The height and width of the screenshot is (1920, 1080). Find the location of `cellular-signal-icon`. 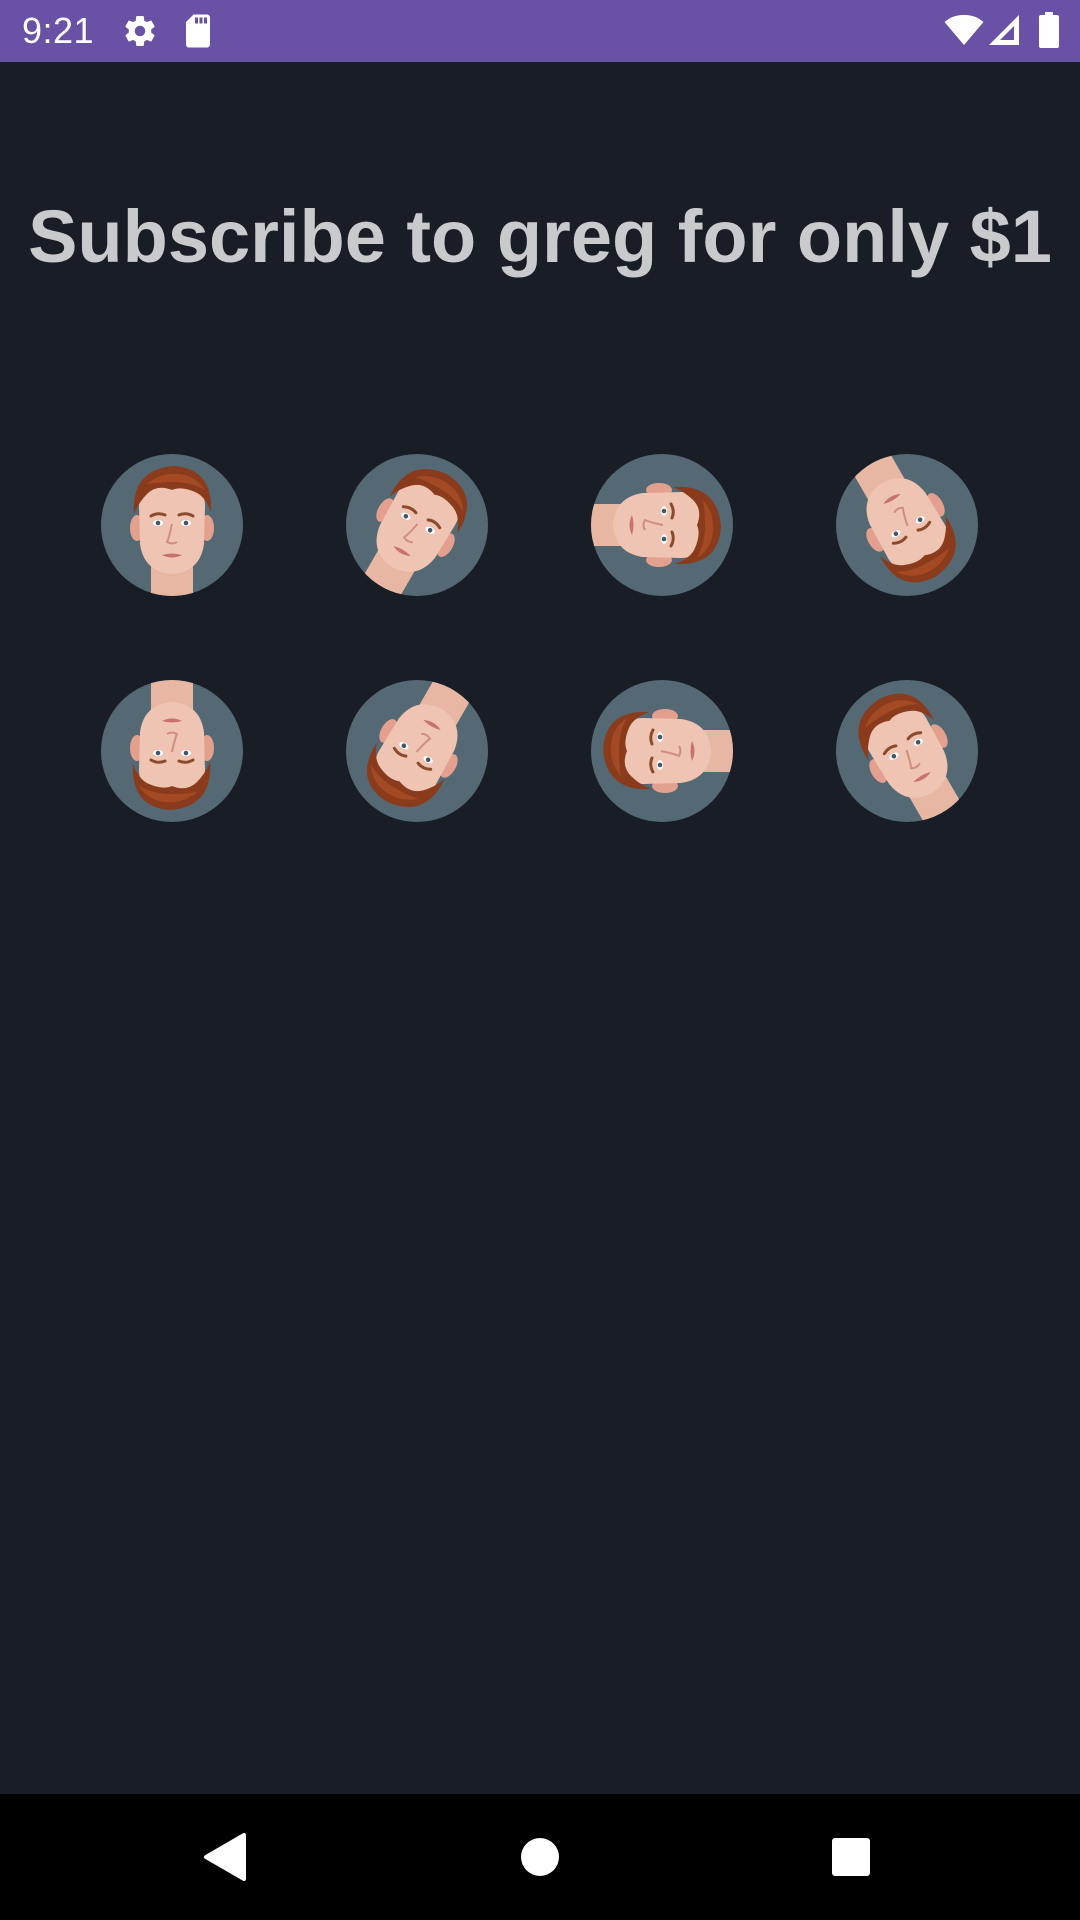

cellular-signal-icon is located at coordinates (1004, 30).